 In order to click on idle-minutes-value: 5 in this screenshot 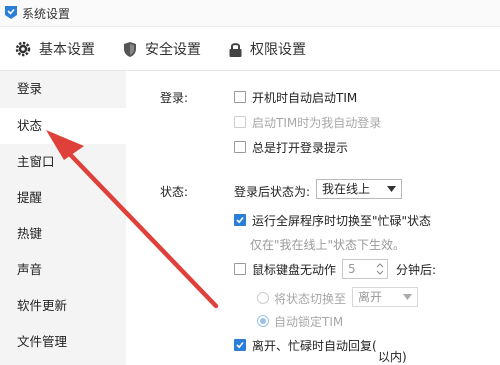, I will do `click(352, 269)`.